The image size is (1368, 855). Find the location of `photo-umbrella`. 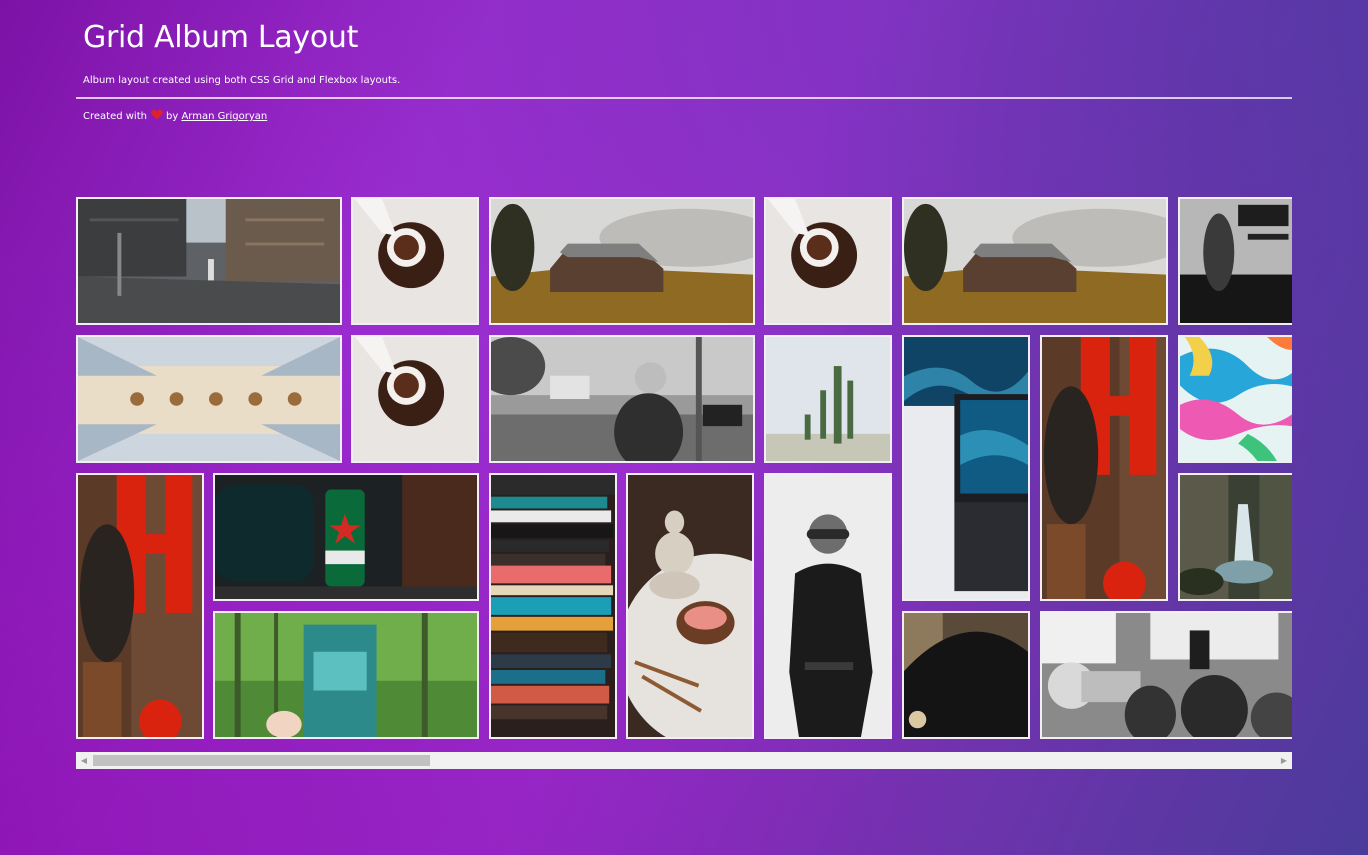

photo-umbrella is located at coordinates (966, 675).